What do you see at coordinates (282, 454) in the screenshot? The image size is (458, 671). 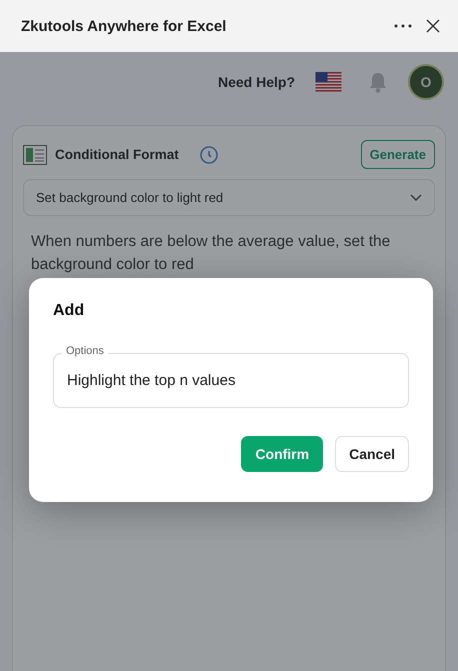 I see `confirm-button: Confirm` at bounding box center [282, 454].